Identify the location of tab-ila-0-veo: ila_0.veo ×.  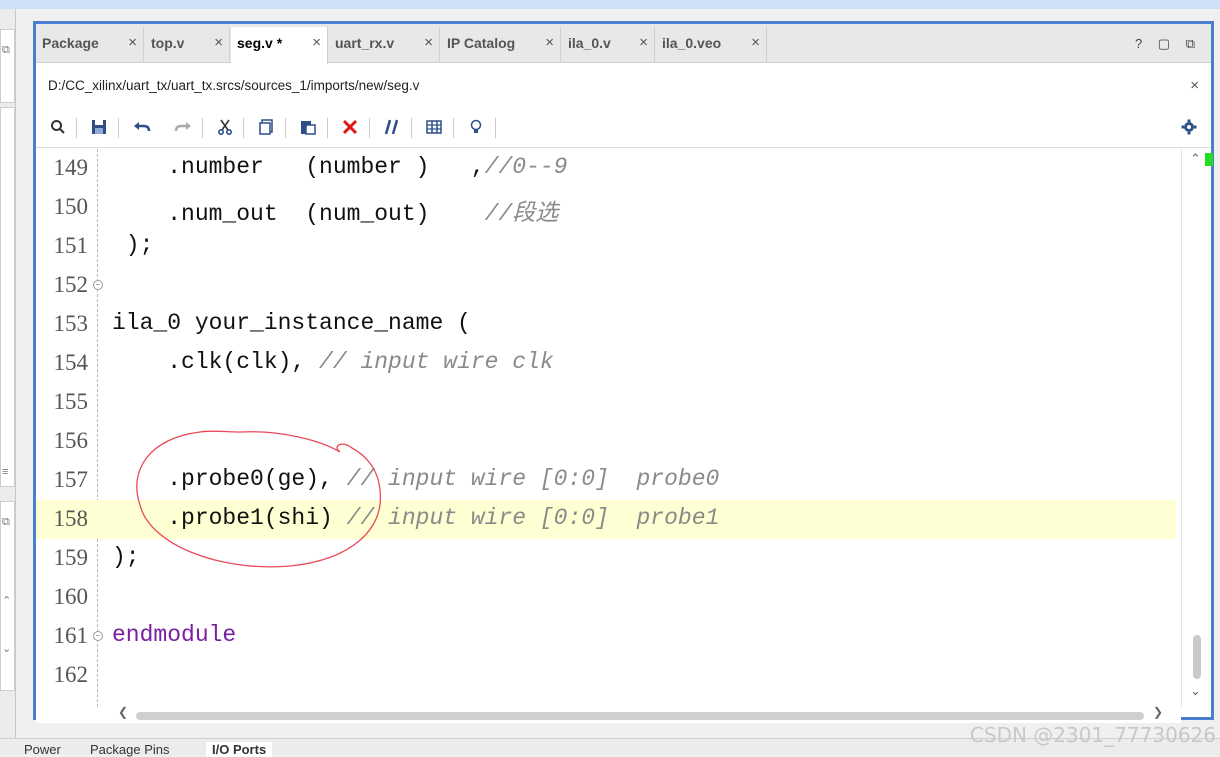
(711, 45).